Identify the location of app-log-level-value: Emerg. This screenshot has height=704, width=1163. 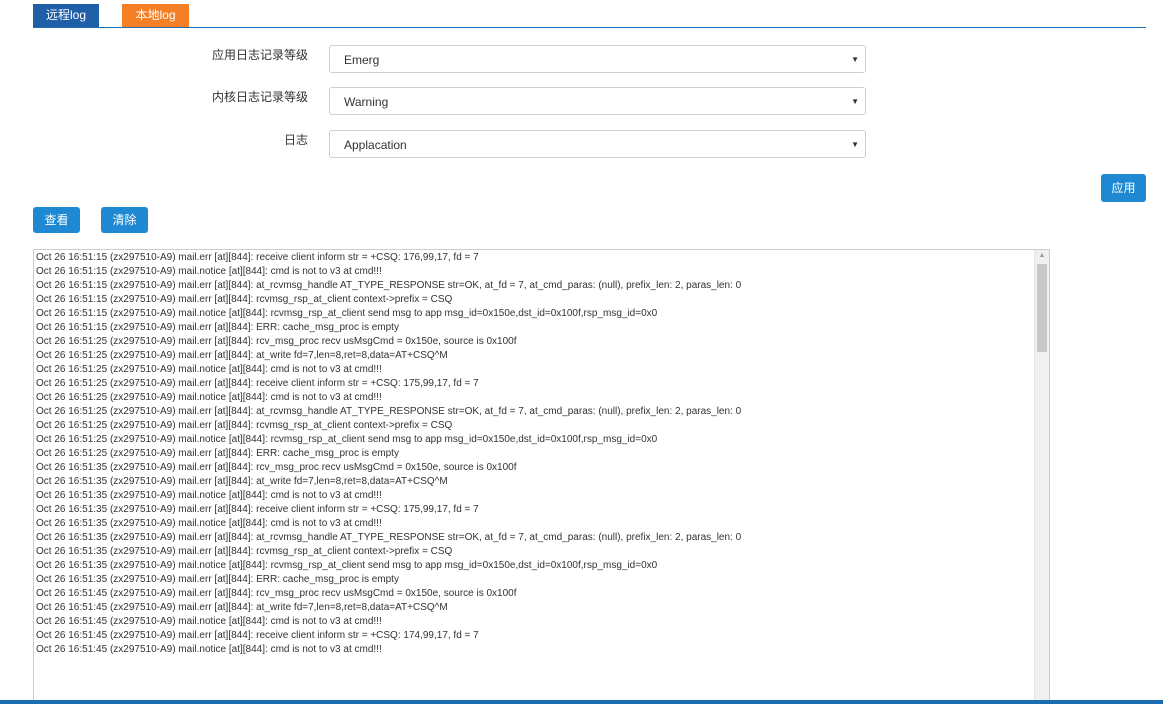
(362, 60).